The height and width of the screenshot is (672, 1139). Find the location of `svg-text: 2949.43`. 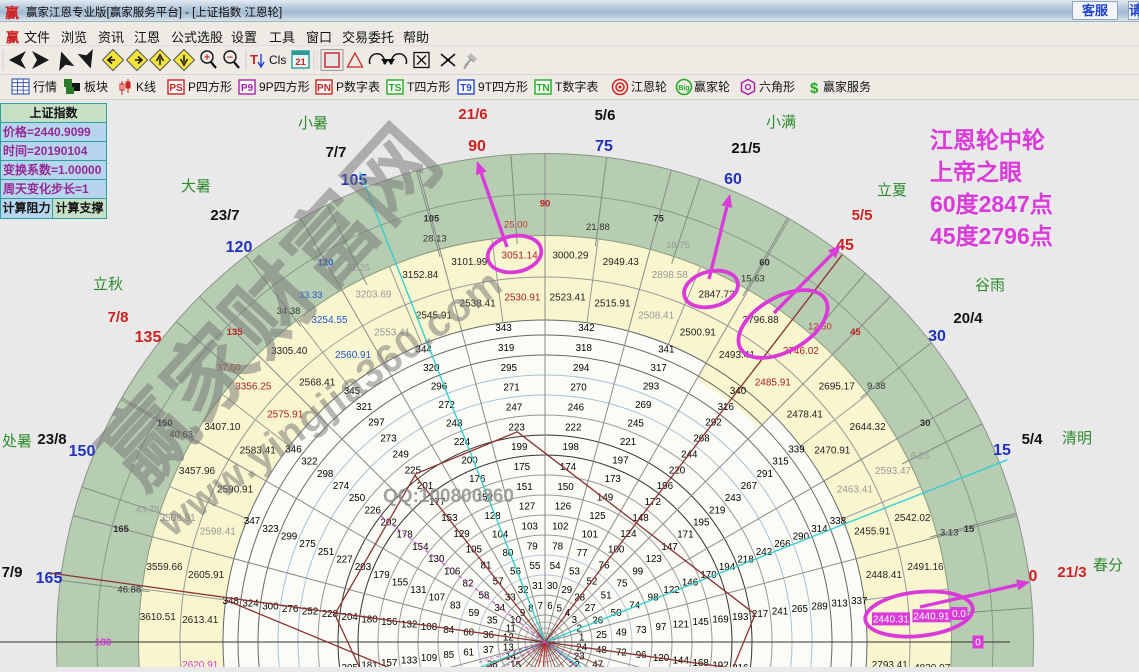

svg-text: 2949.43 is located at coordinates (621, 262).